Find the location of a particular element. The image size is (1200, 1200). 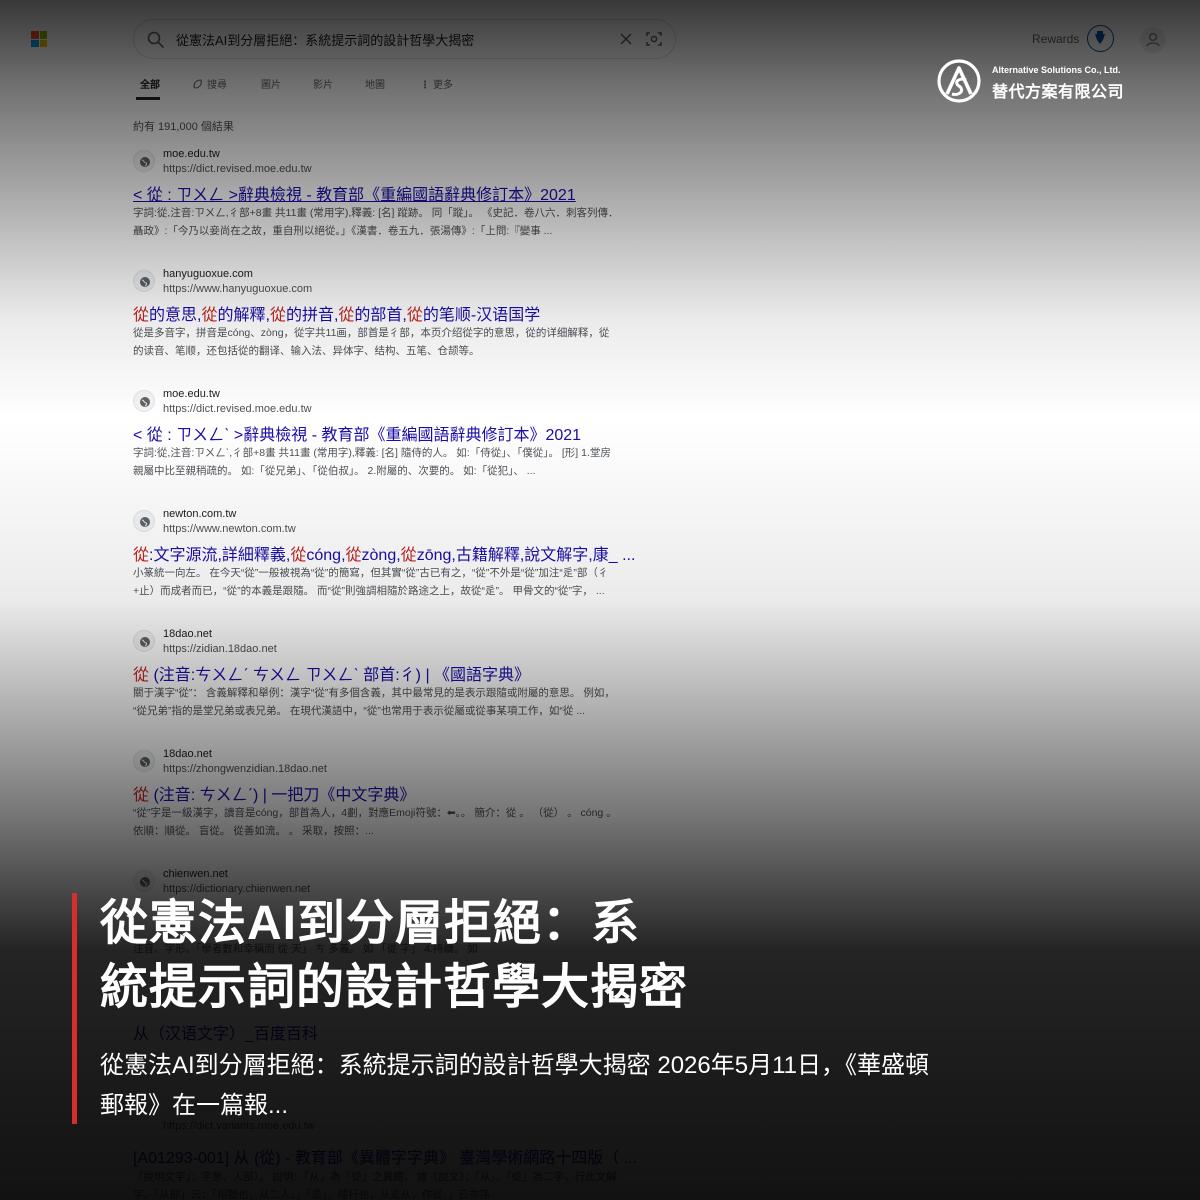

title-text: :文字源流,詳細釋義, is located at coordinates (220, 555).